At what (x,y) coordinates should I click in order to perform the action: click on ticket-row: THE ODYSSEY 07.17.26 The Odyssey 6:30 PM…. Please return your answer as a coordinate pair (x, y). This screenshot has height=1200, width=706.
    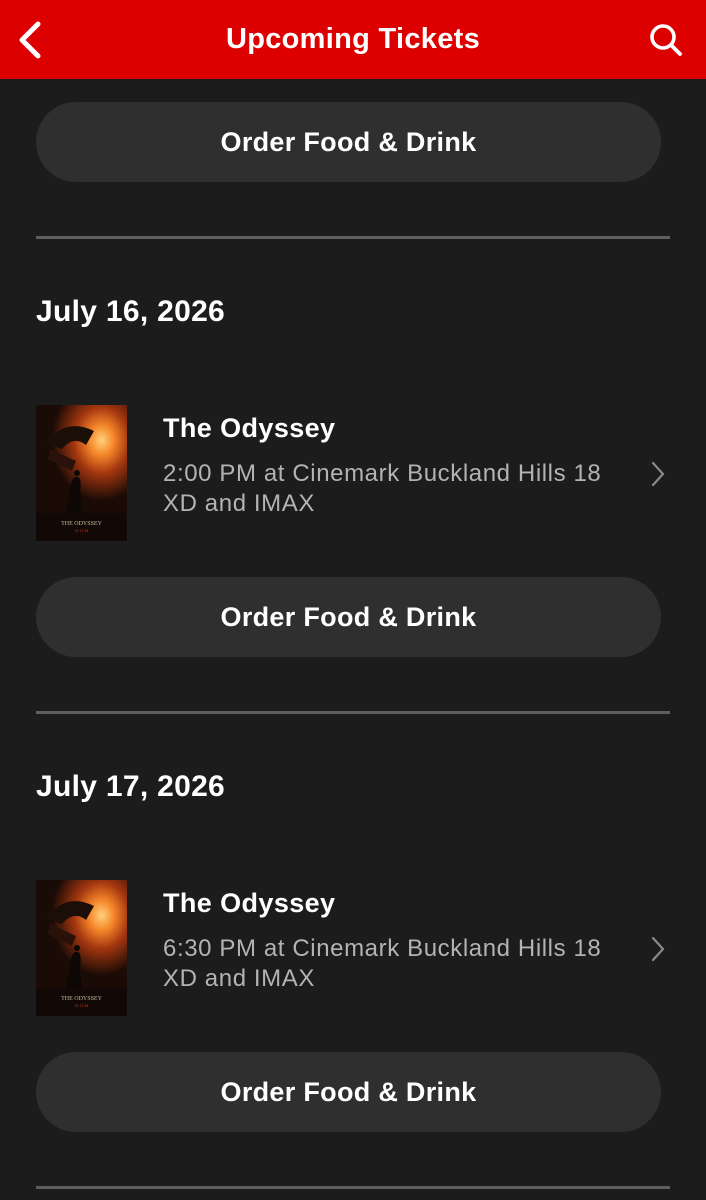
    Looking at the image, I should click on (353, 949).